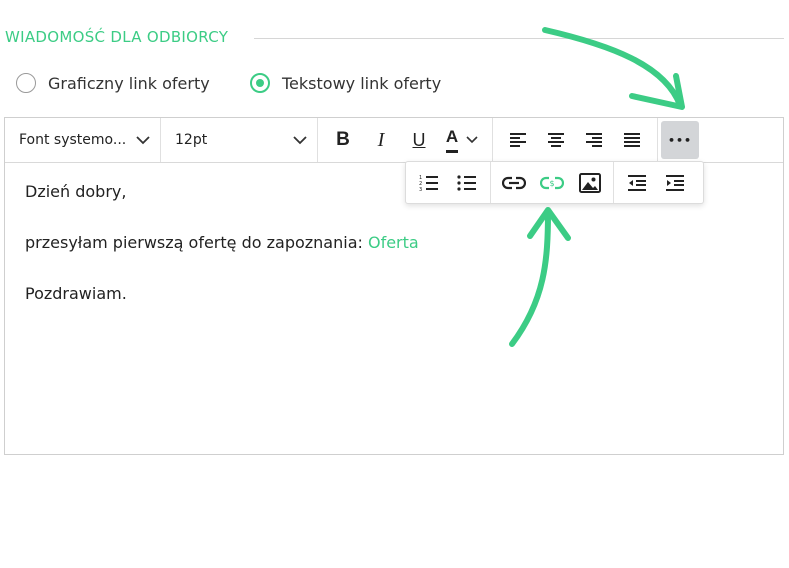 This screenshot has height=568, width=789. I want to click on numbered-list-button: 123, so click(429, 183).